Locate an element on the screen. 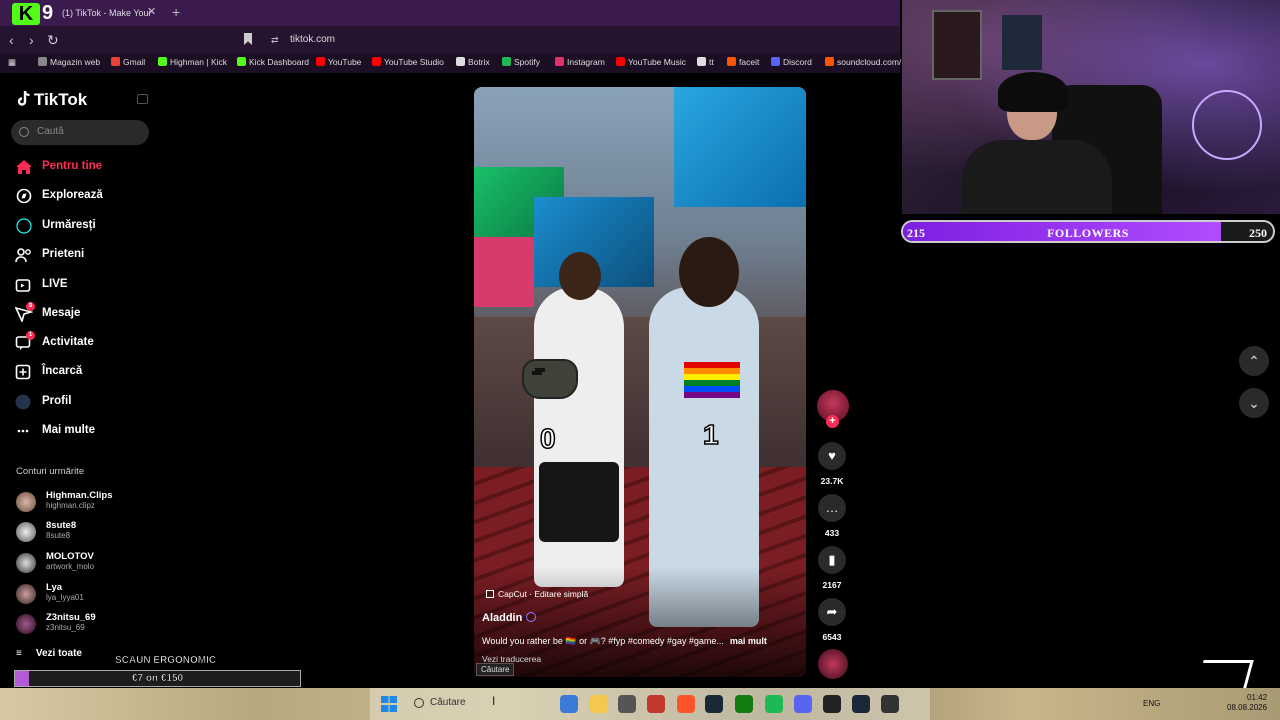 The image size is (1280, 720). sidebar-item-label: Explorează is located at coordinates (72, 195).